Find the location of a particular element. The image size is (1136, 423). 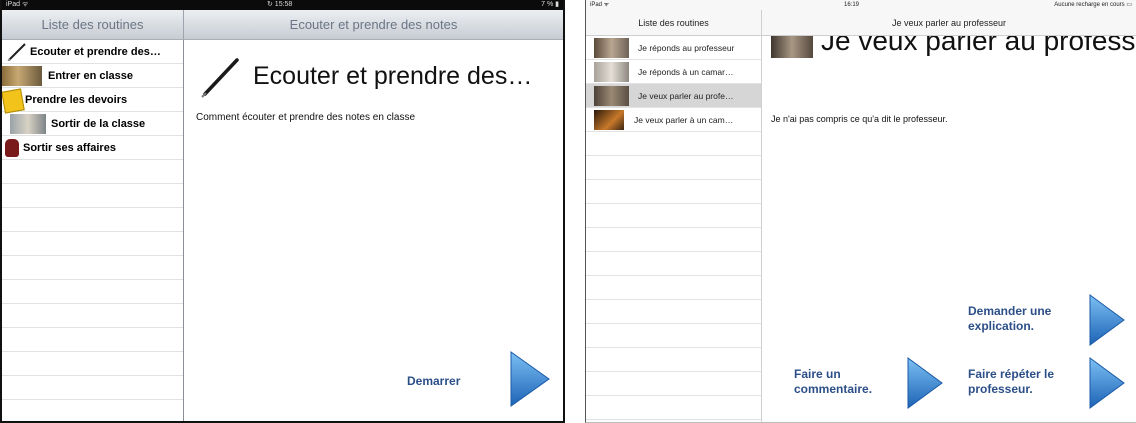

detail-header: Ecouter et prendre des notes is located at coordinates (373, 25).